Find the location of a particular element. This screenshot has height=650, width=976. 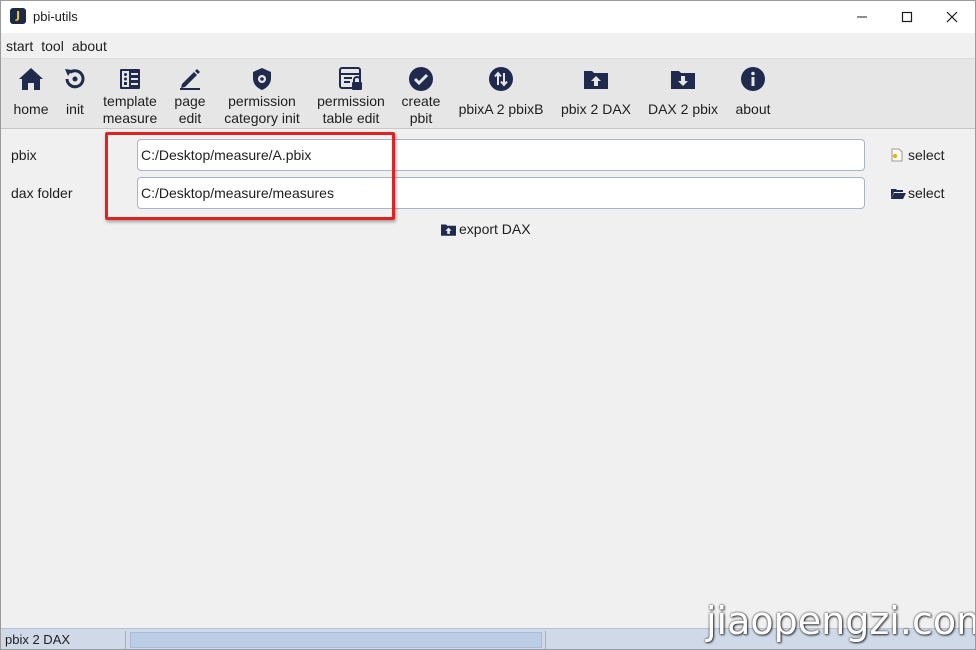

menu-about: about is located at coordinates (89, 46).